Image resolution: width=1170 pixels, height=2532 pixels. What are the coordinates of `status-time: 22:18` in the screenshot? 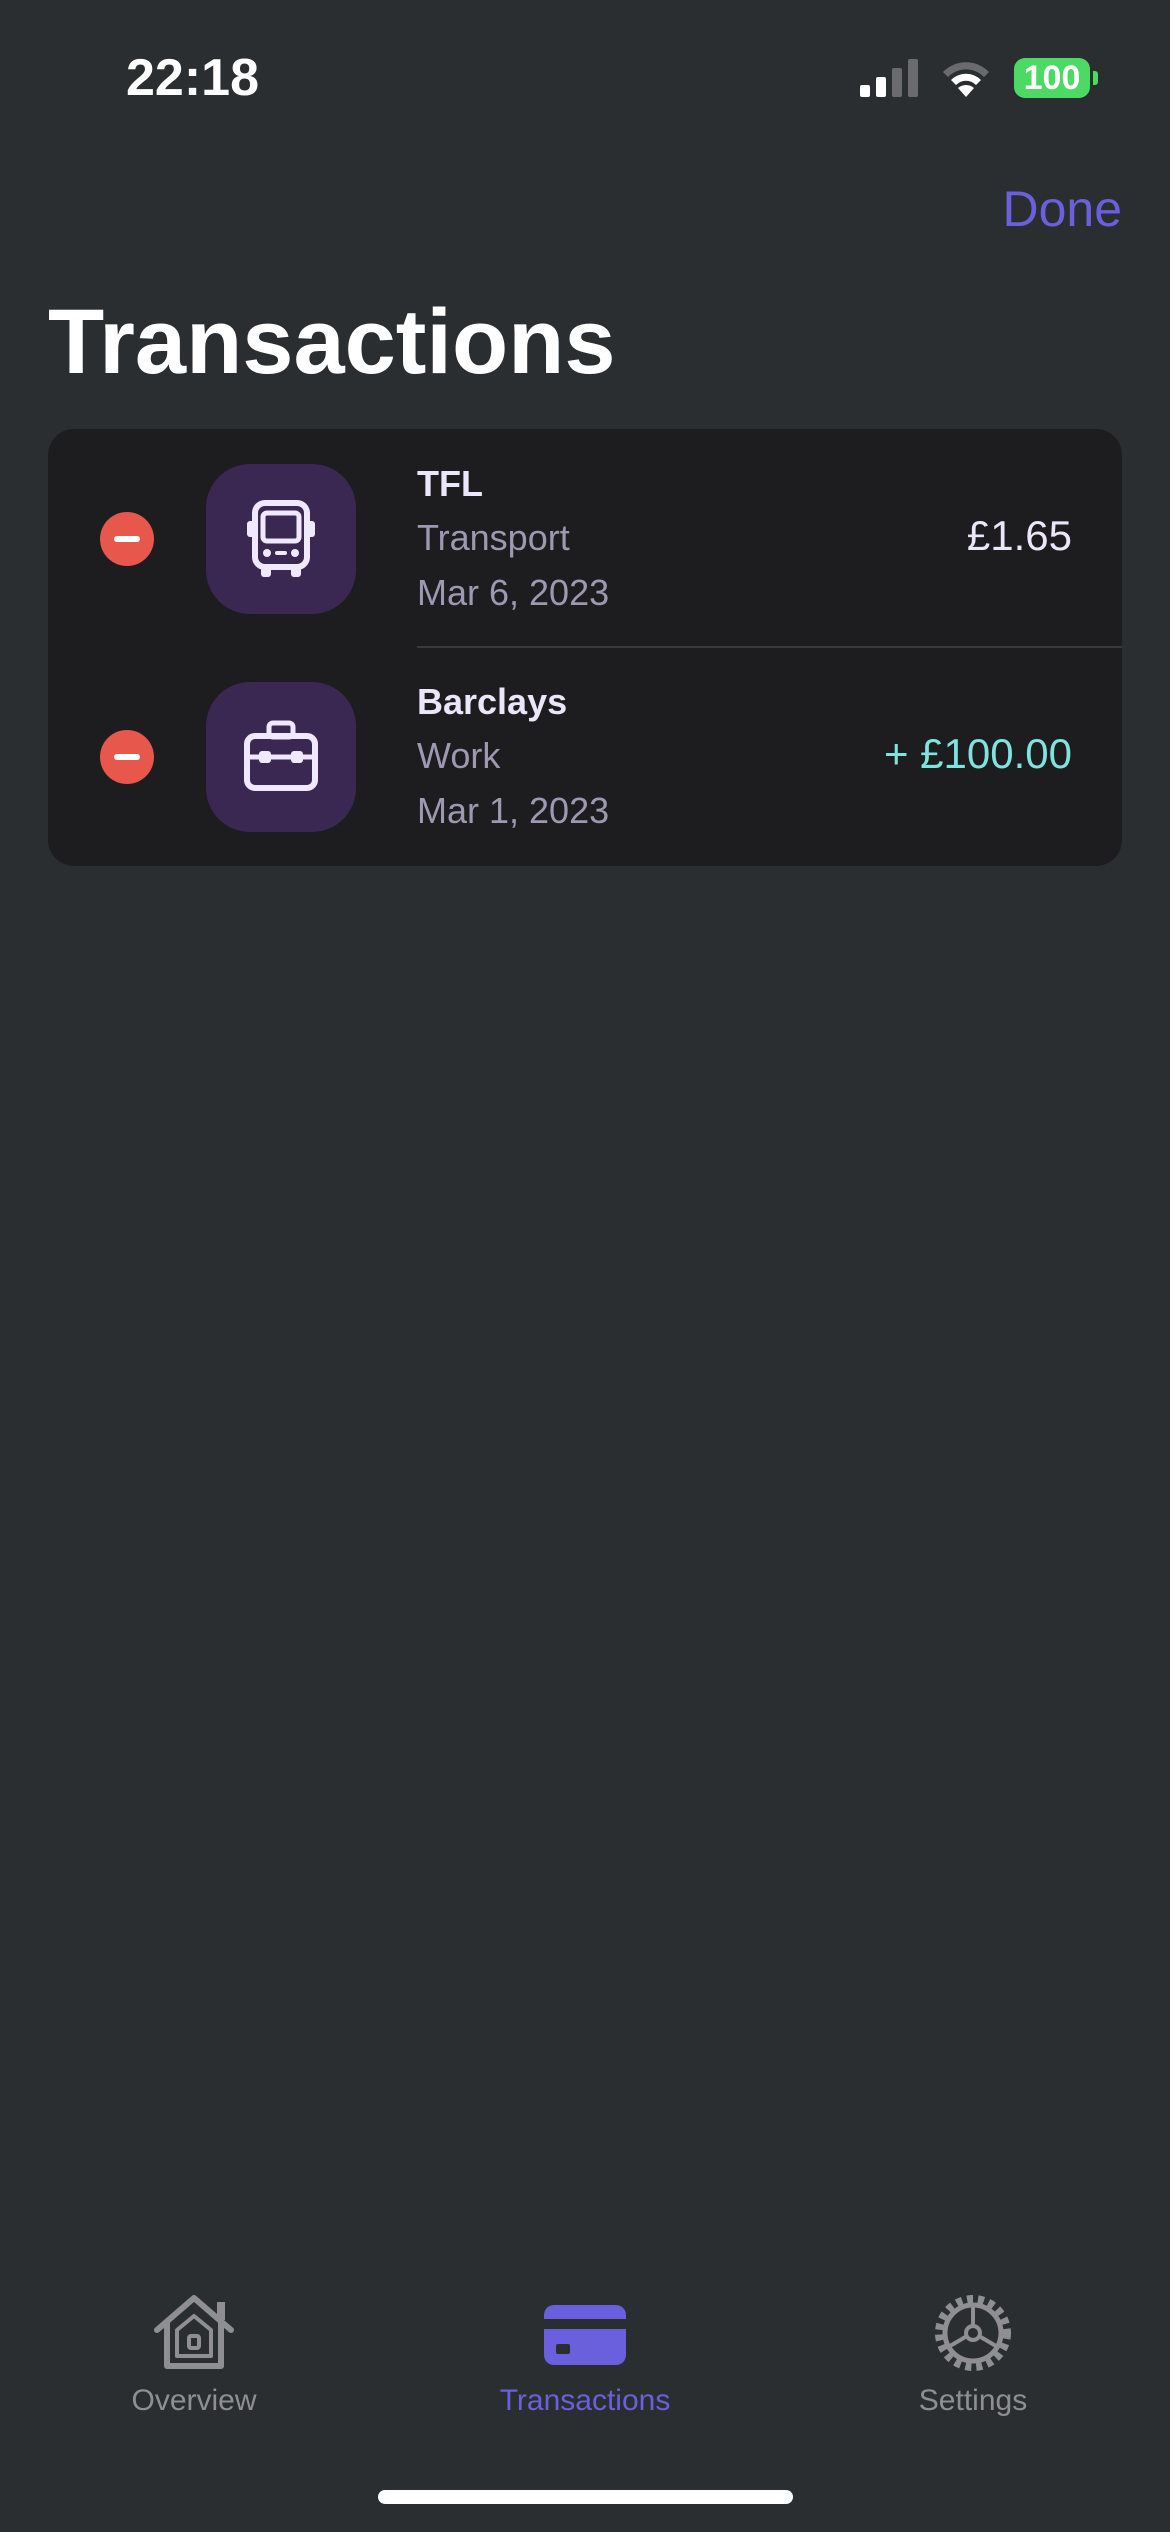 It's located at (192, 78).